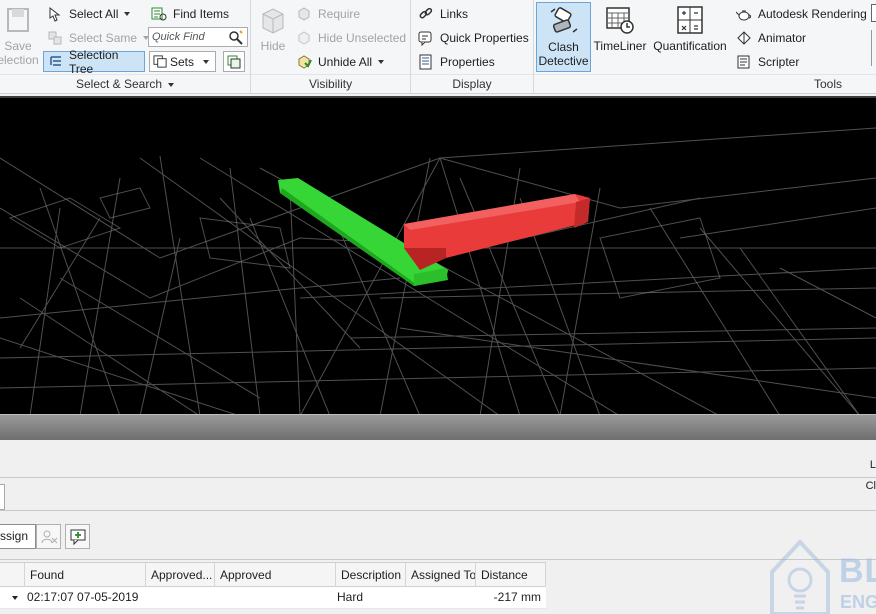  What do you see at coordinates (304, 62) in the screenshot?
I see `unhide-all-icon` at bounding box center [304, 62].